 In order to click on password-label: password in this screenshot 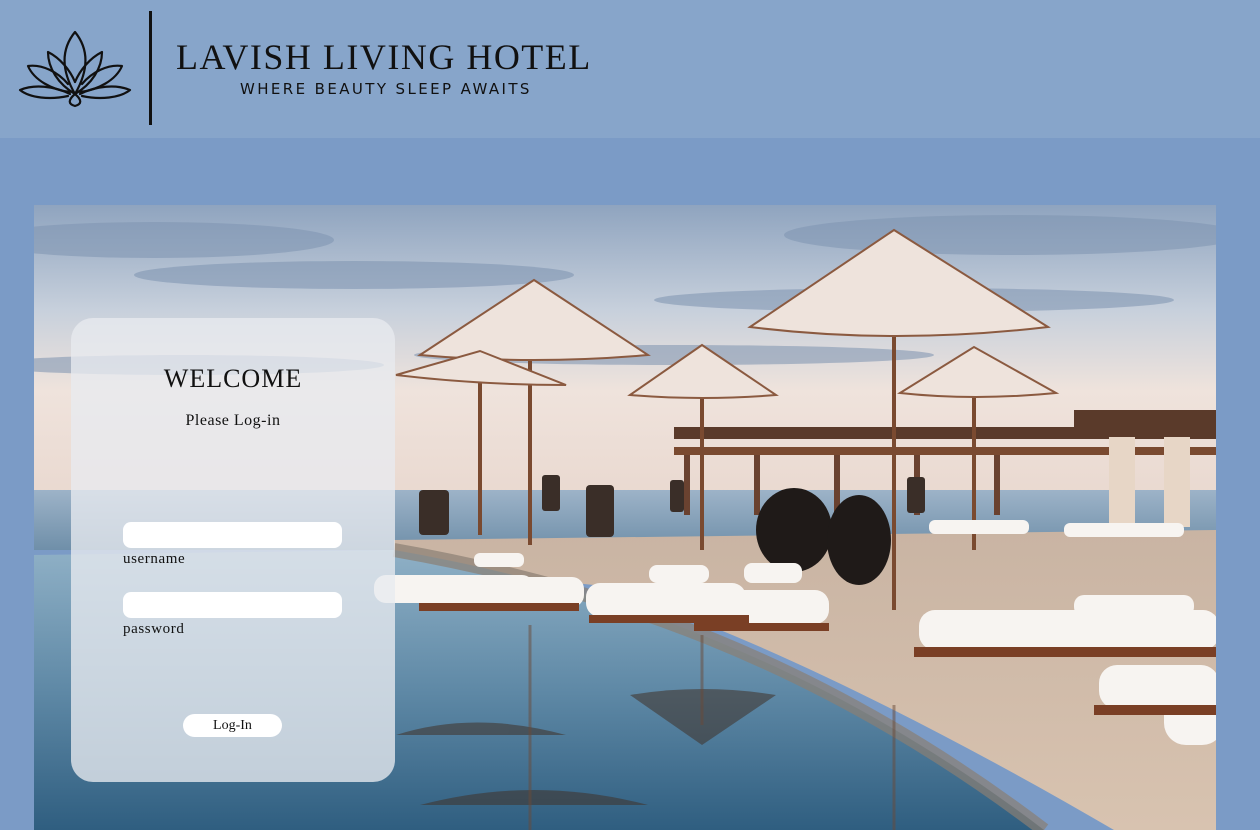, I will do `click(154, 629)`.